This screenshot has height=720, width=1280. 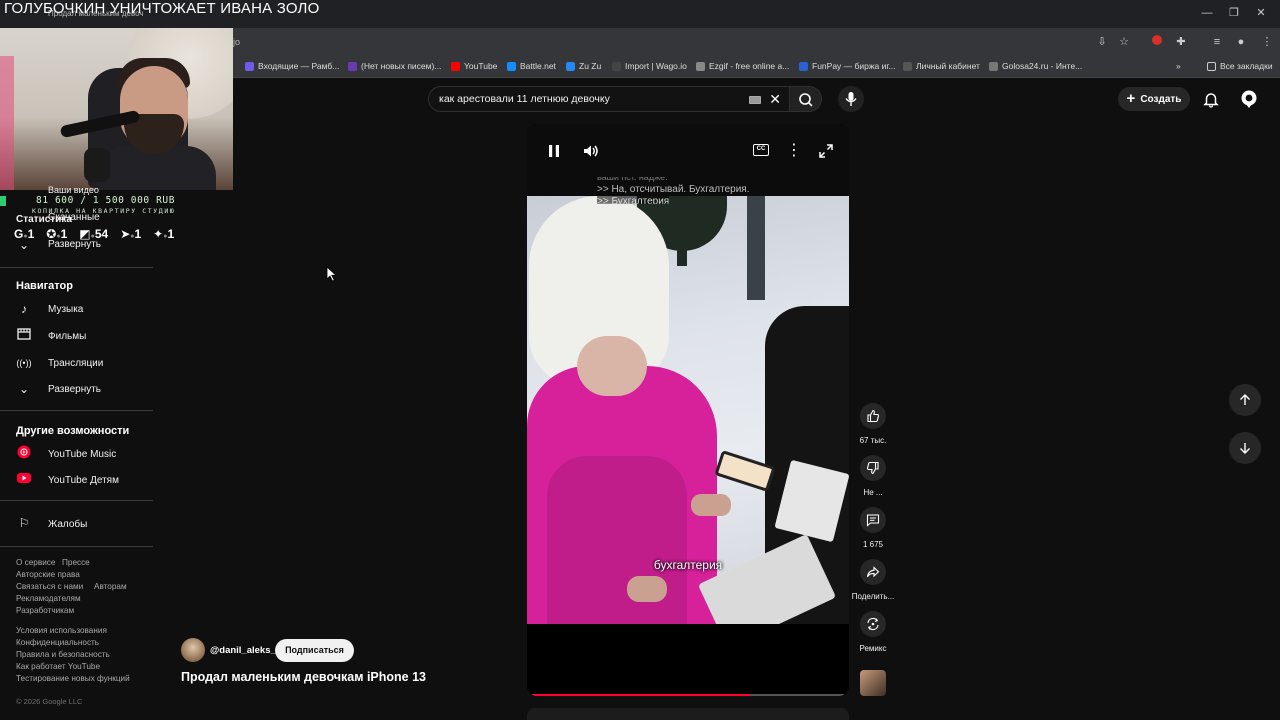 I want to click on sidebar-item-youtube-music: YouTube Music, so click(x=82, y=454).